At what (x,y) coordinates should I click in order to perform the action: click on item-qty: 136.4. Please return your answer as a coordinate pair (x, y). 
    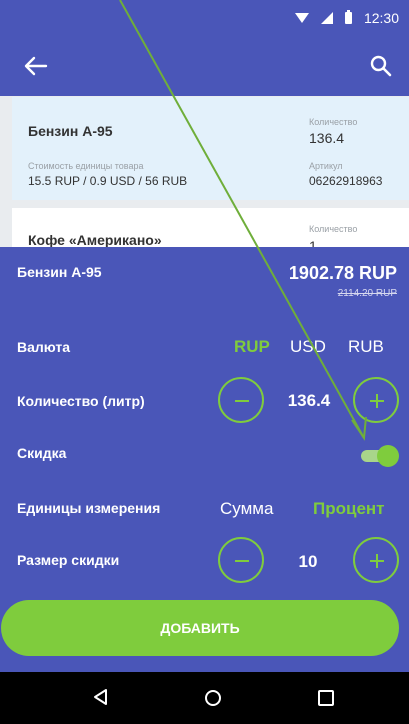
    Looking at the image, I should click on (327, 138).